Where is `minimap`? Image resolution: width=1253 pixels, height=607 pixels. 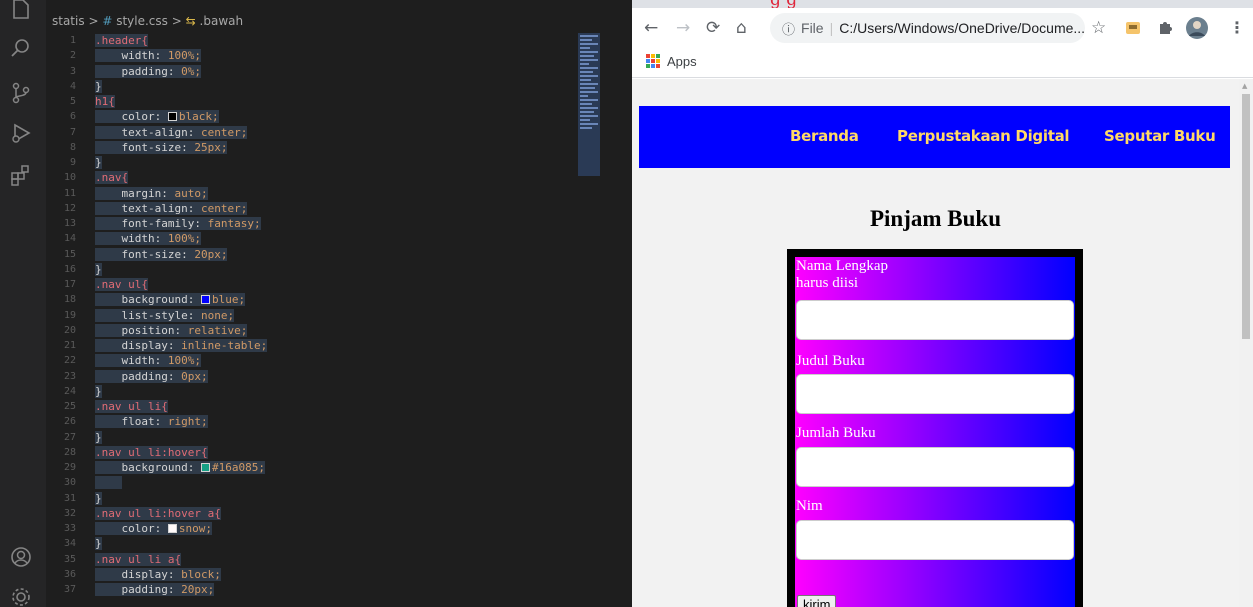
minimap is located at coordinates (589, 104).